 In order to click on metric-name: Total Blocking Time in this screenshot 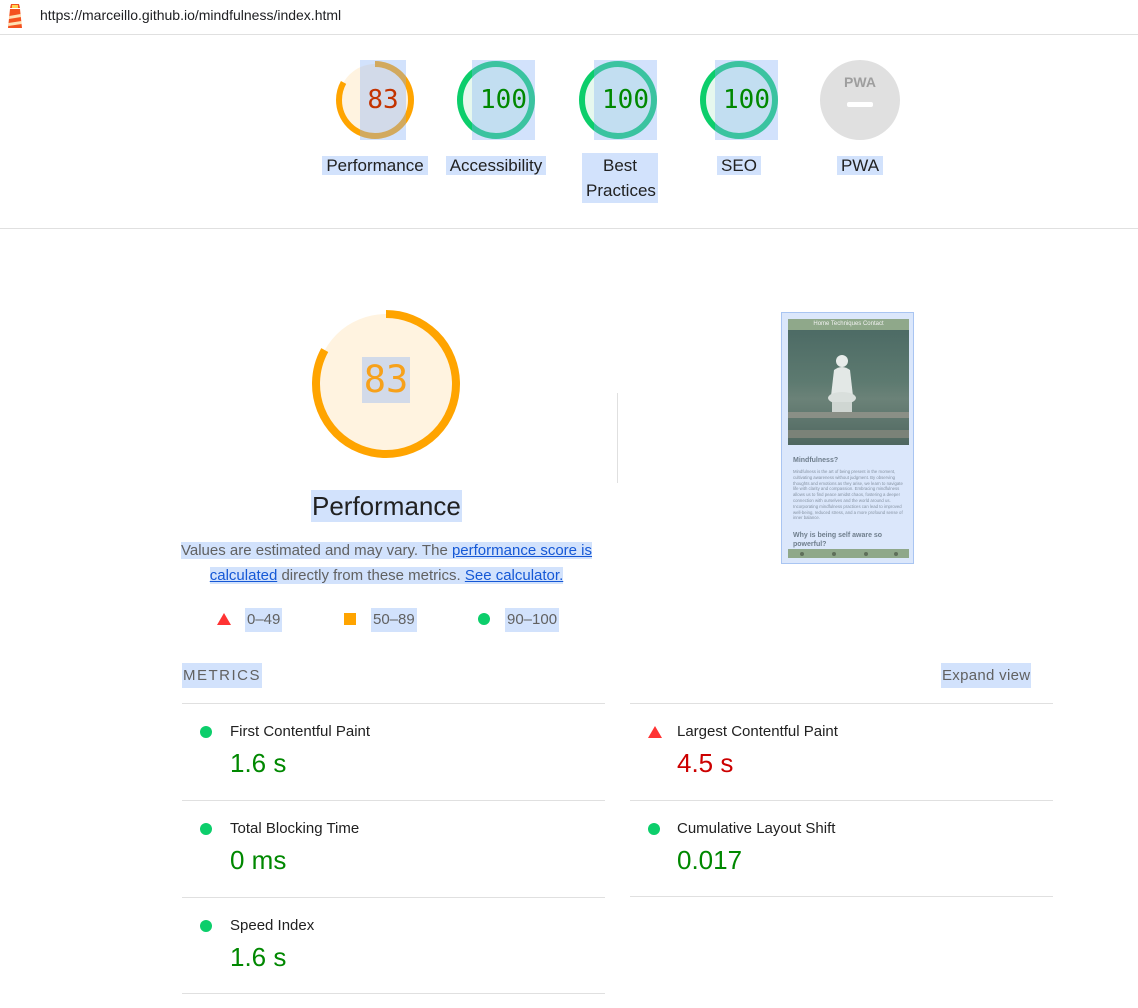, I will do `click(295, 828)`.